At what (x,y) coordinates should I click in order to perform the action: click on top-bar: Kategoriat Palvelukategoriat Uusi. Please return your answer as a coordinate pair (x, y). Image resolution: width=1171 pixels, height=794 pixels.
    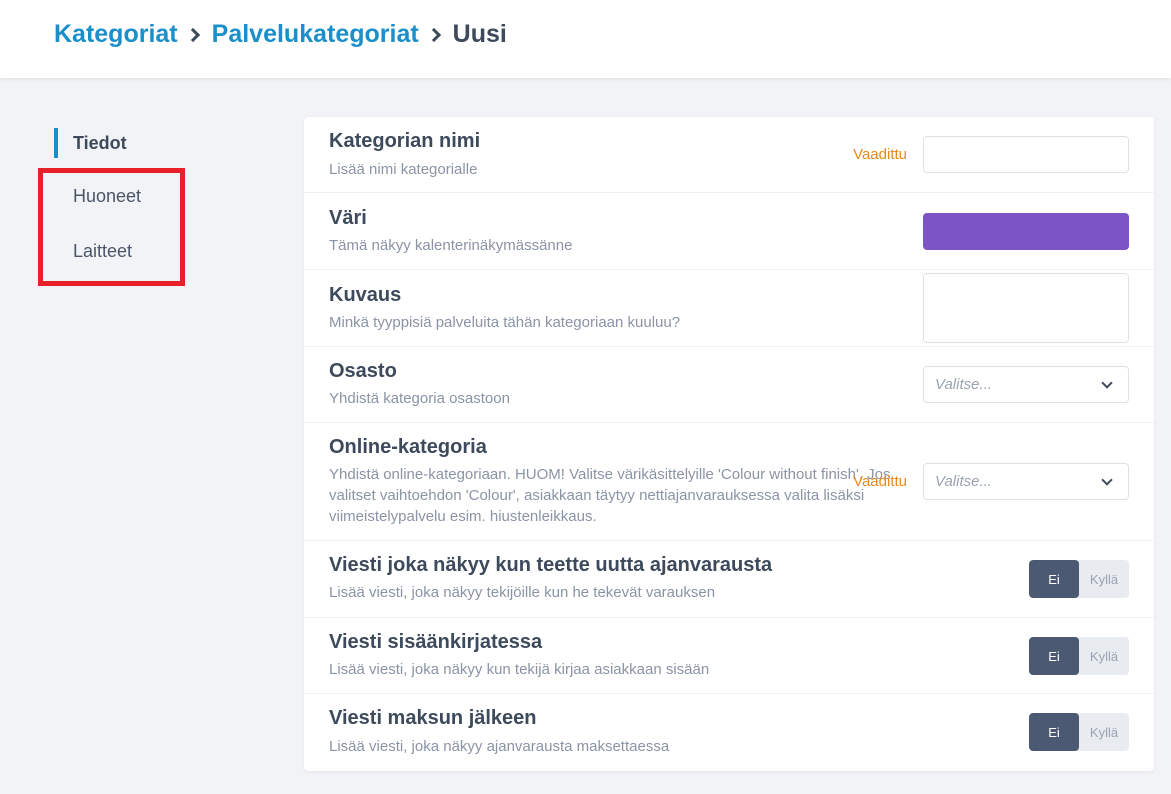
    Looking at the image, I should click on (585, 39).